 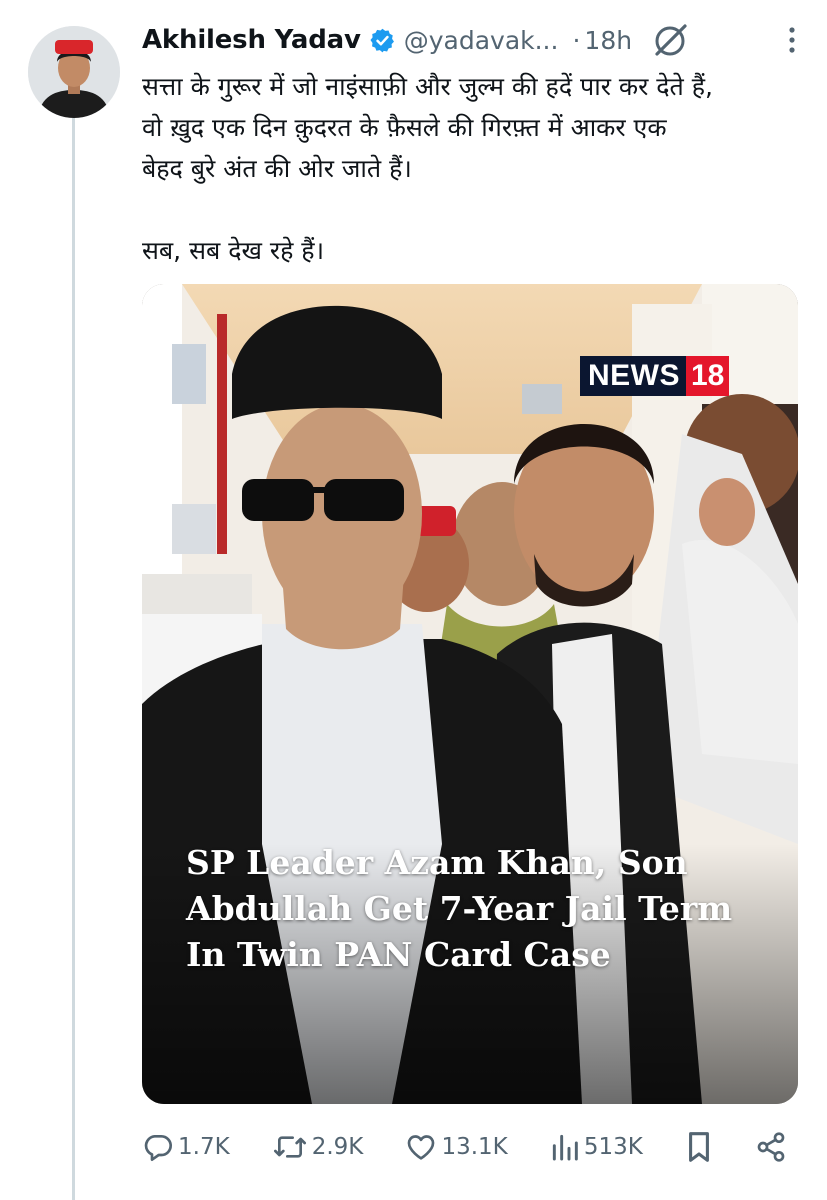 I want to click on tweet-actions-bar: 1.7K 2.9K 13.1K 513K, so click(x=464, y=1147).